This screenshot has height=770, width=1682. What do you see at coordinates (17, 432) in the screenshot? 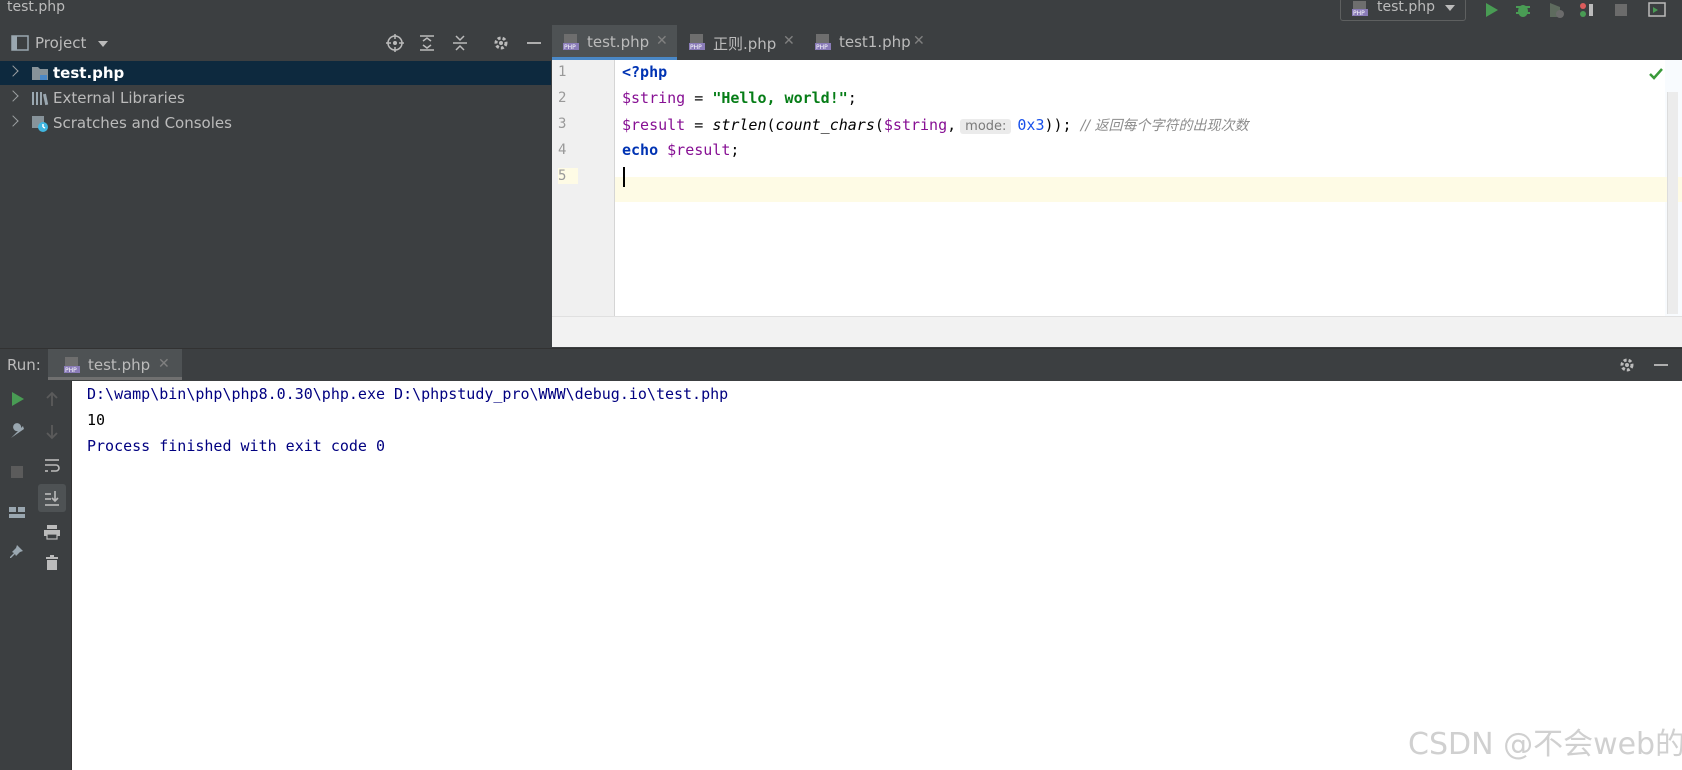
I see `wrench-icon` at bounding box center [17, 432].